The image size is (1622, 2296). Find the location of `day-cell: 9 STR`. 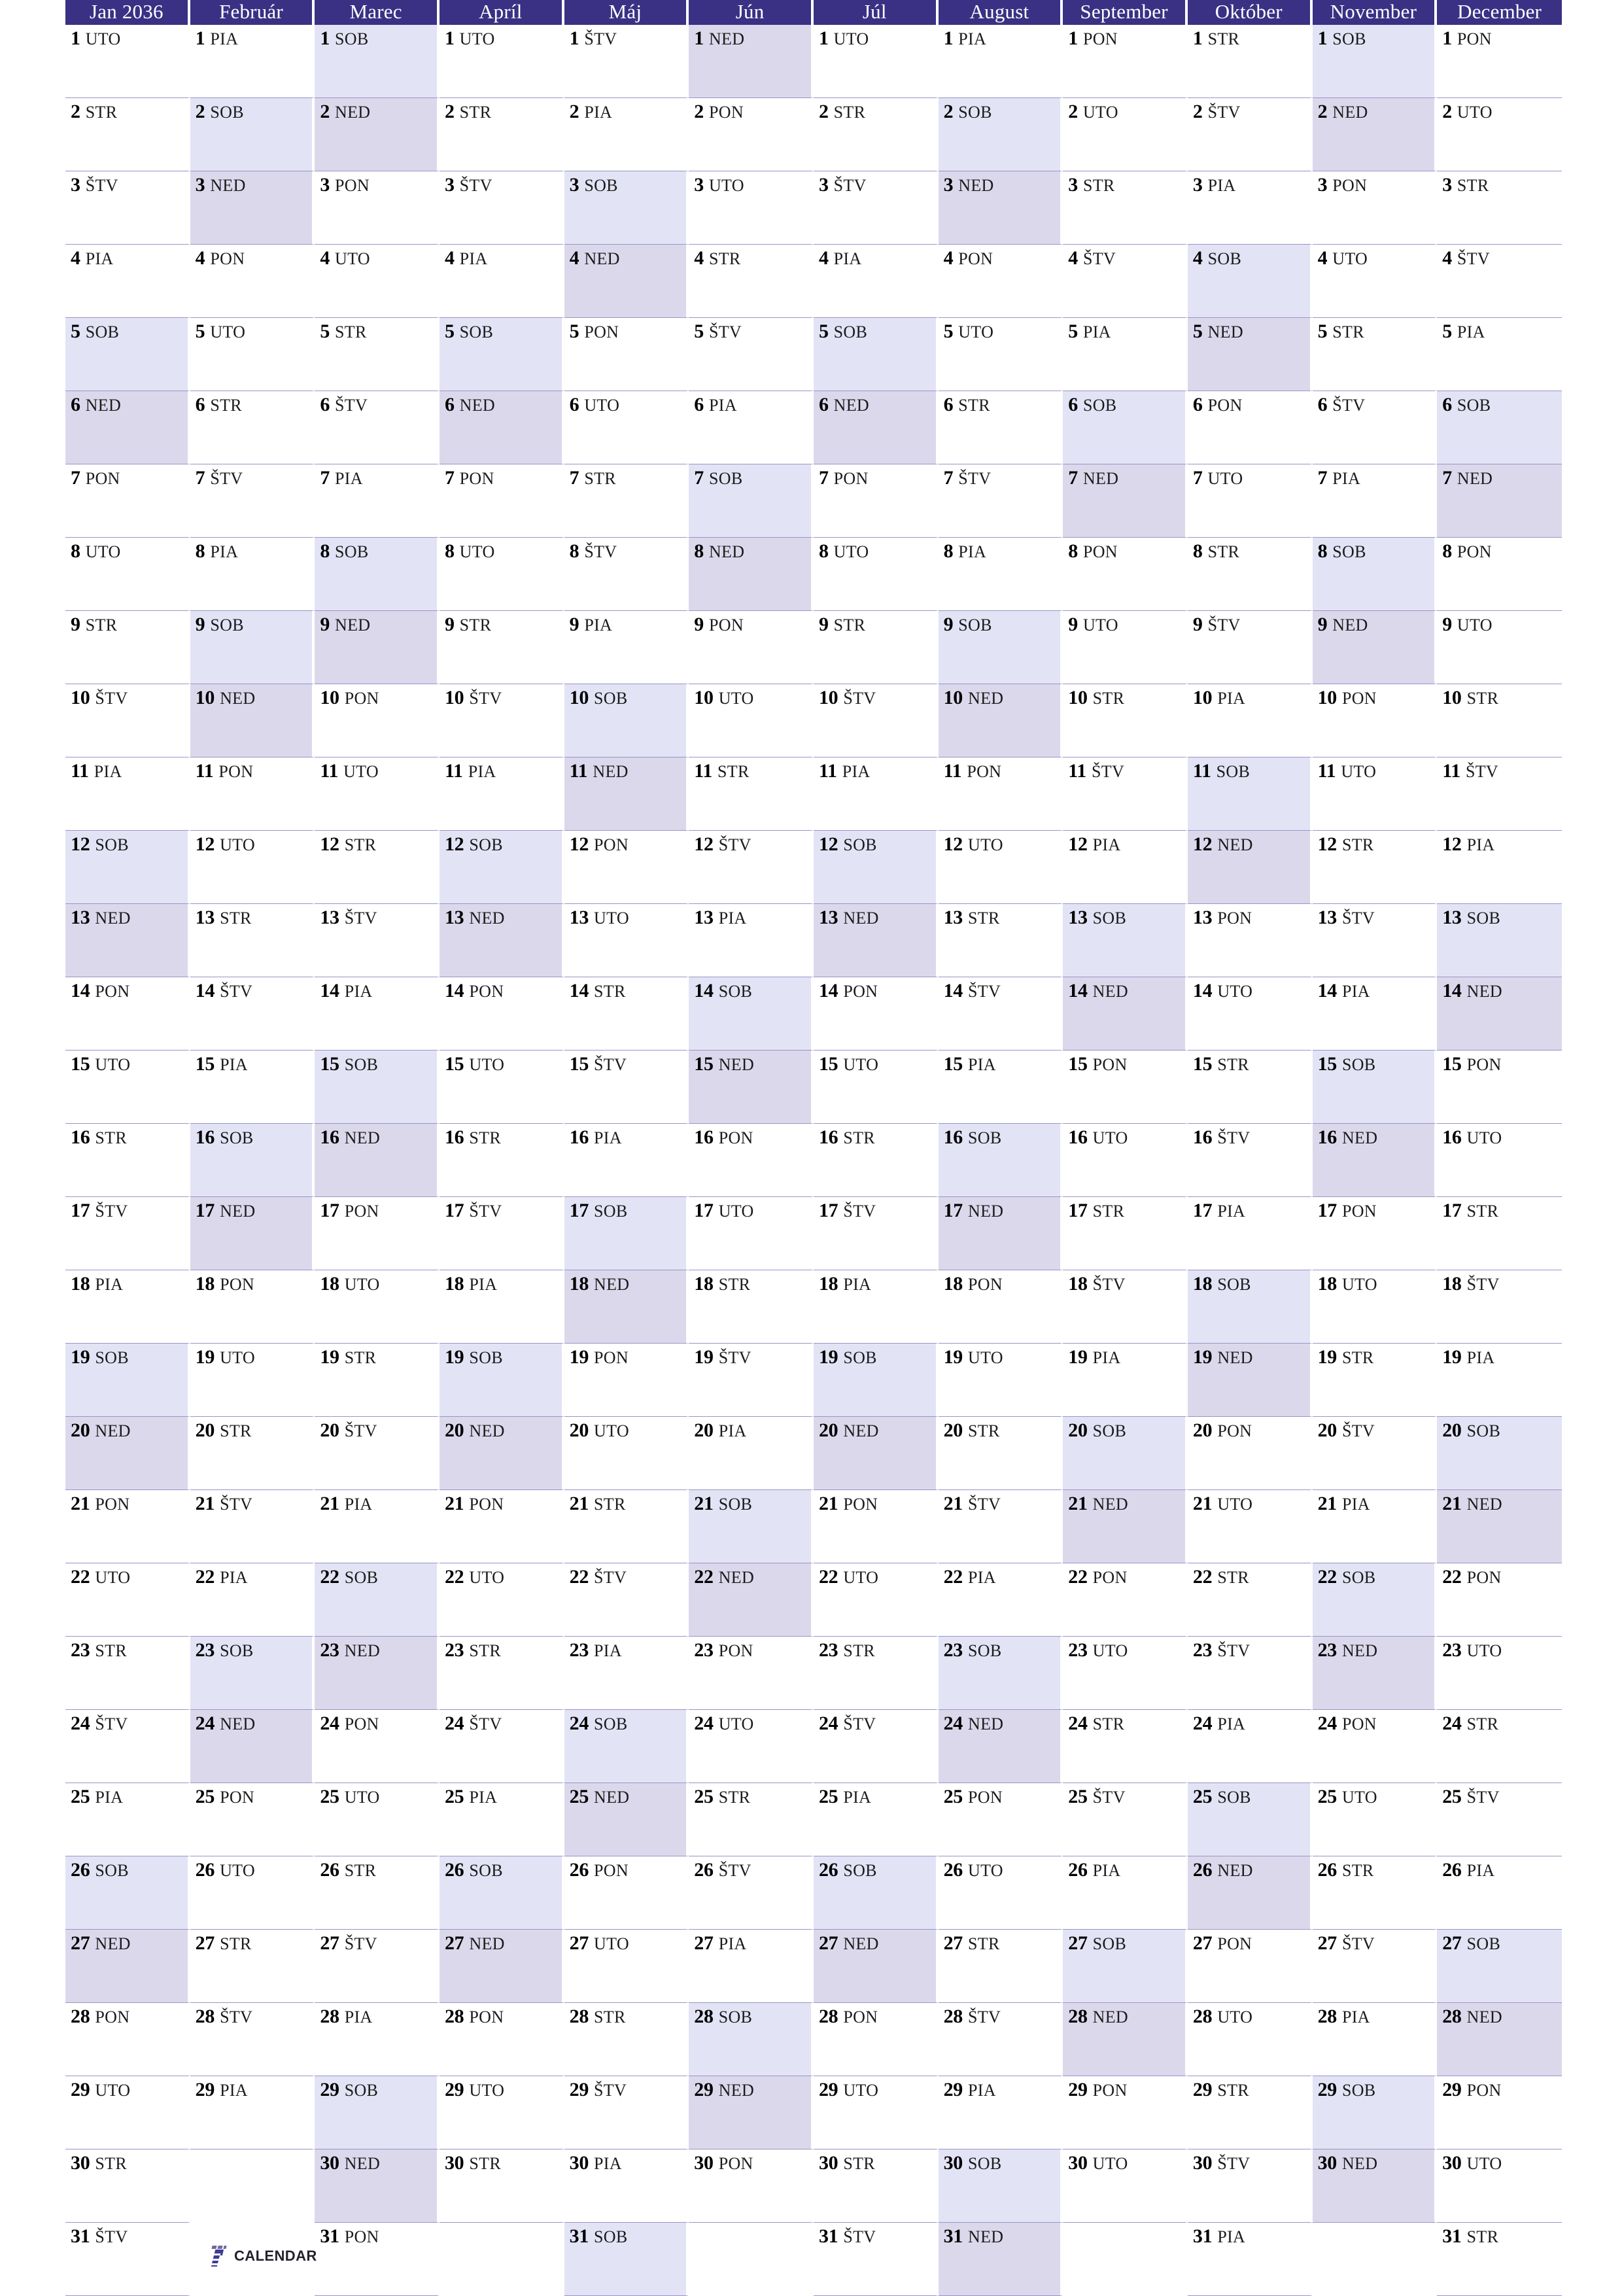

day-cell: 9 STR is located at coordinates (501, 647).